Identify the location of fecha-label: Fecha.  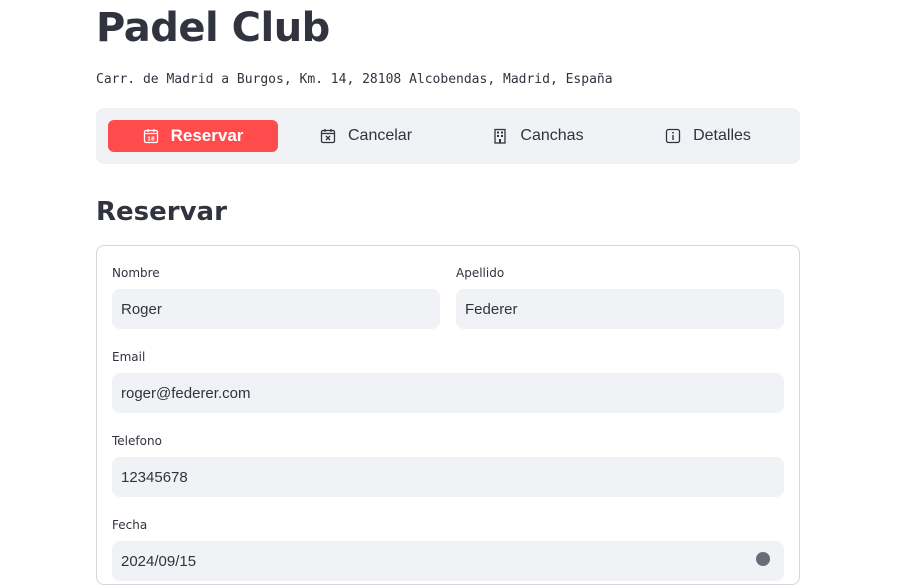
(130, 525).